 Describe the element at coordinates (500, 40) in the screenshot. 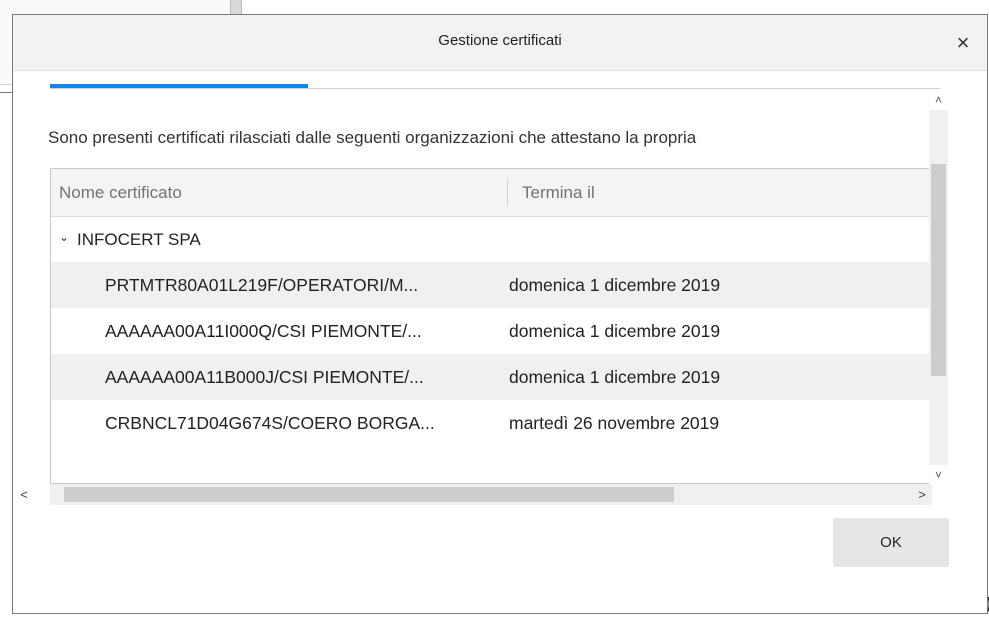

I see `dialog-title: Gestione certificati` at that location.